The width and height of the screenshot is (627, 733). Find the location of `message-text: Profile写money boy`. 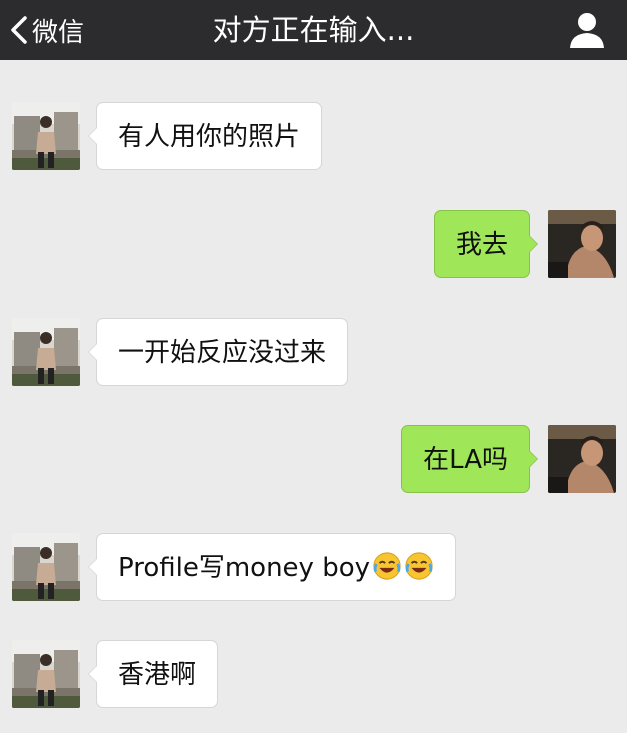

message-text: Profile写money boy is located at coordinates (244, 568).